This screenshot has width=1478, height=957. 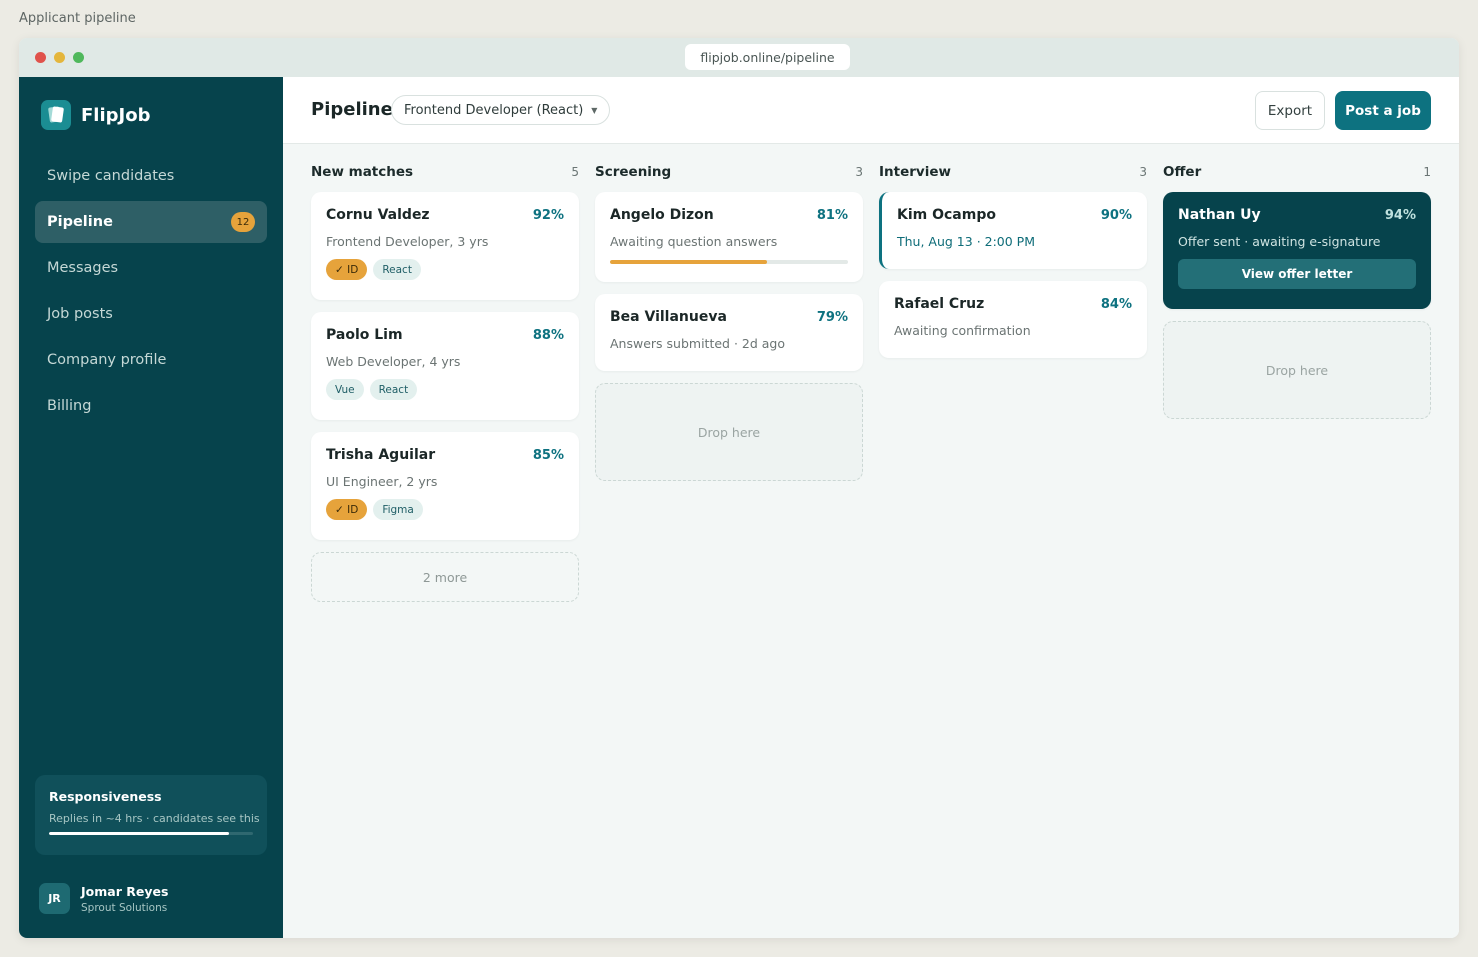 I want to click on chevron-down-icon: ▼, so click(x=594, y=110).